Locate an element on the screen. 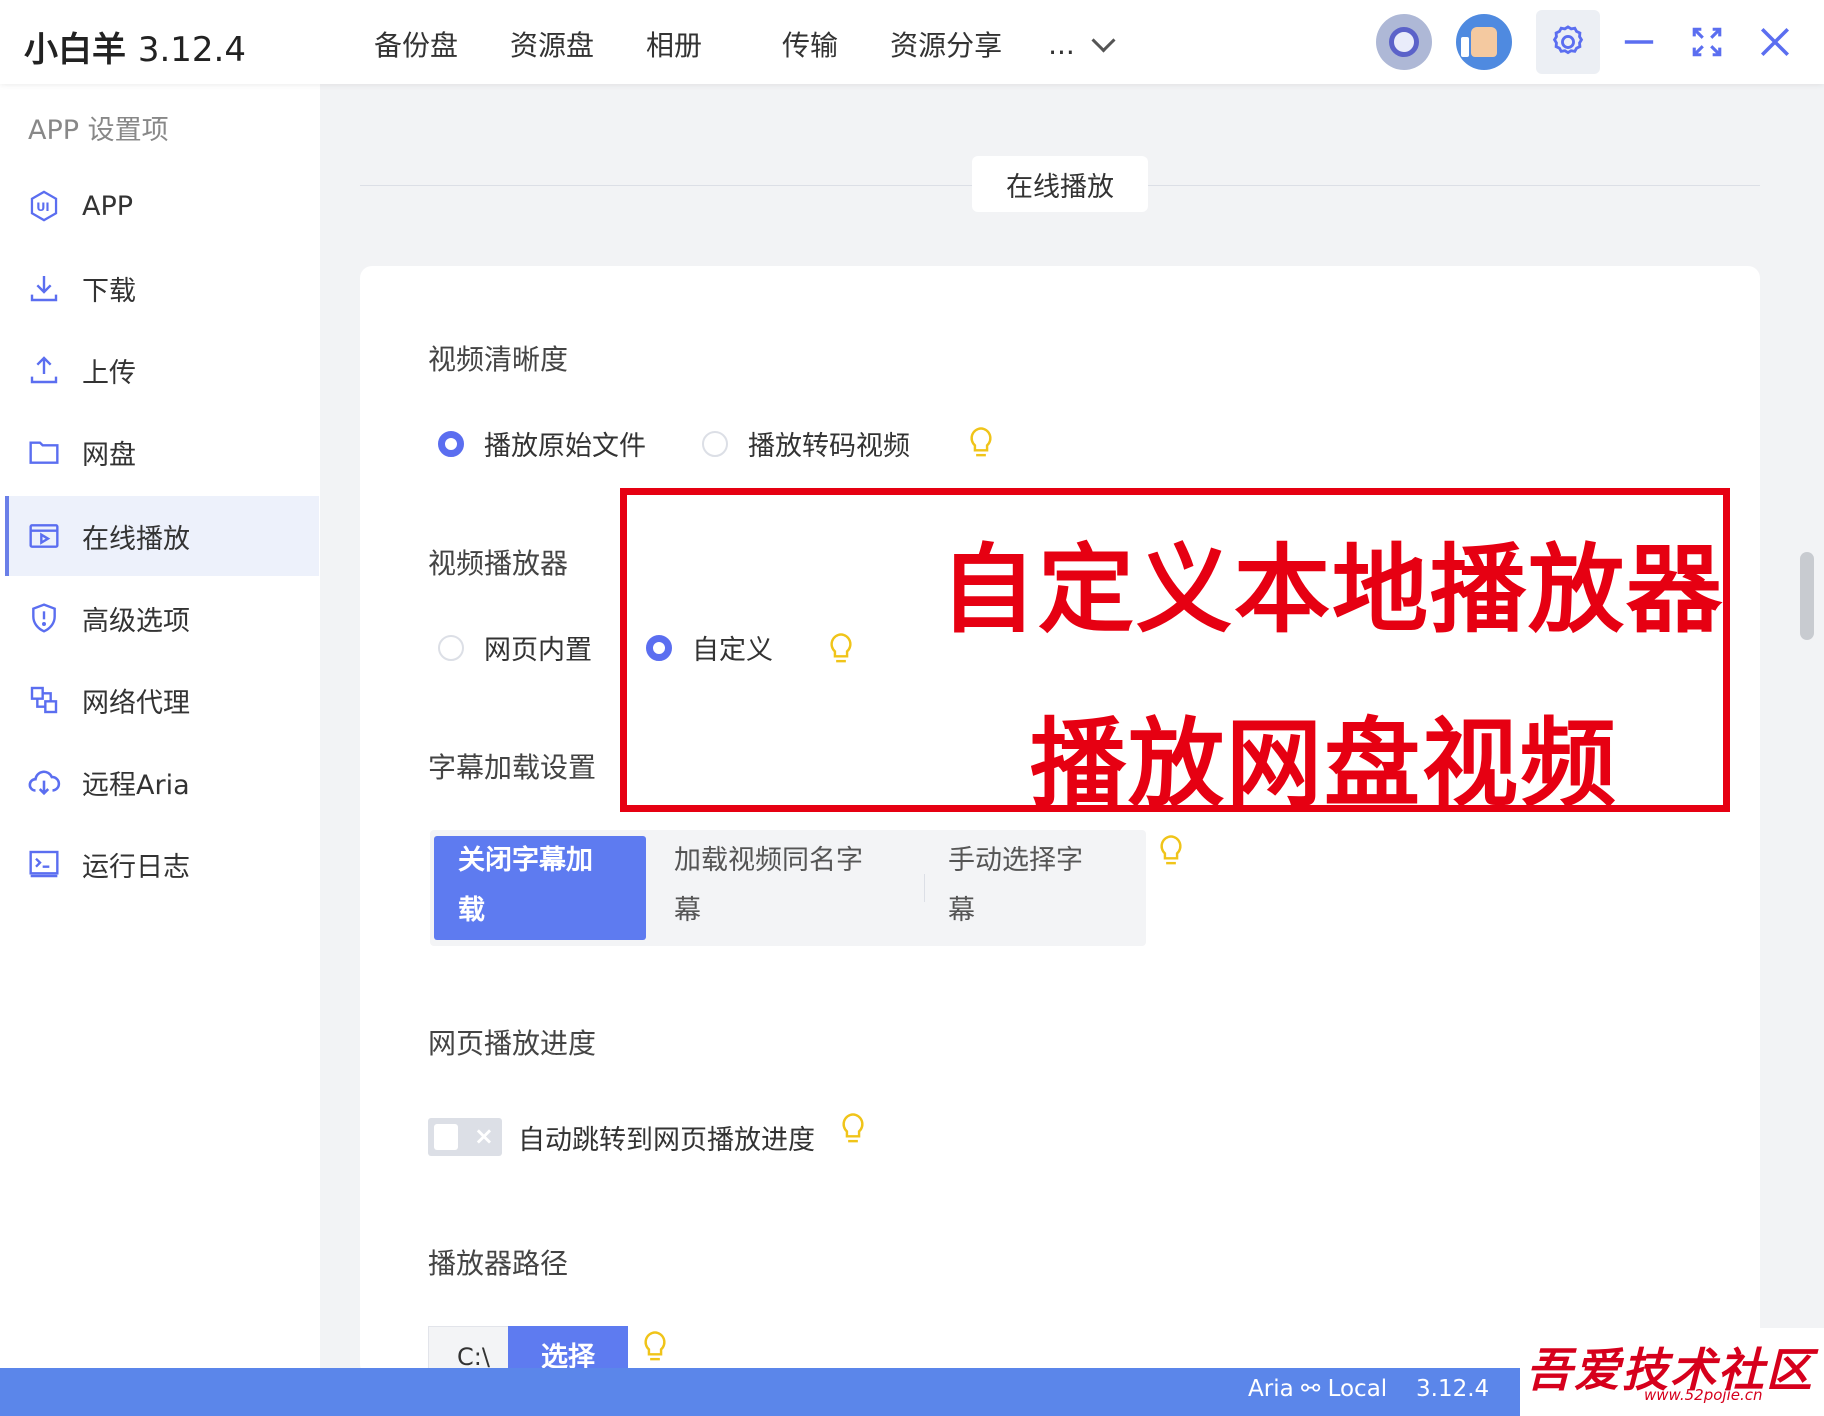  settings-button is located at coordinates (1568, 42).